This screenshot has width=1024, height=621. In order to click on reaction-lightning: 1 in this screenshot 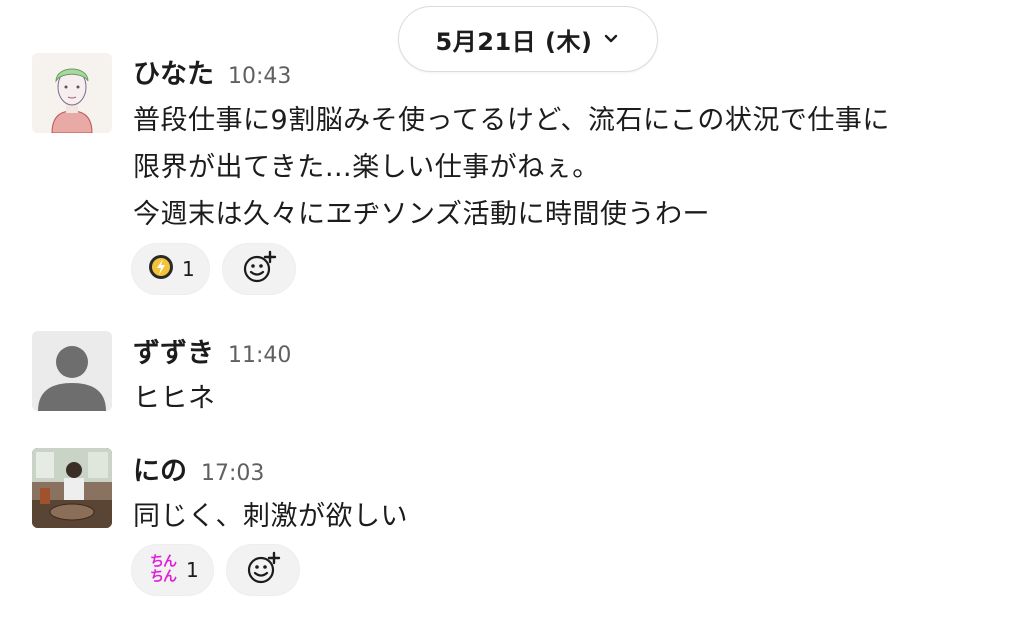, I will do `click(170, 269)`.